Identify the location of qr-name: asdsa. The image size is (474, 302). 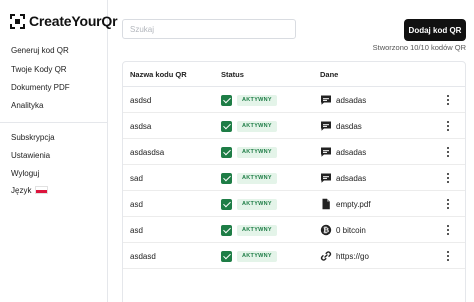
(141, 126).